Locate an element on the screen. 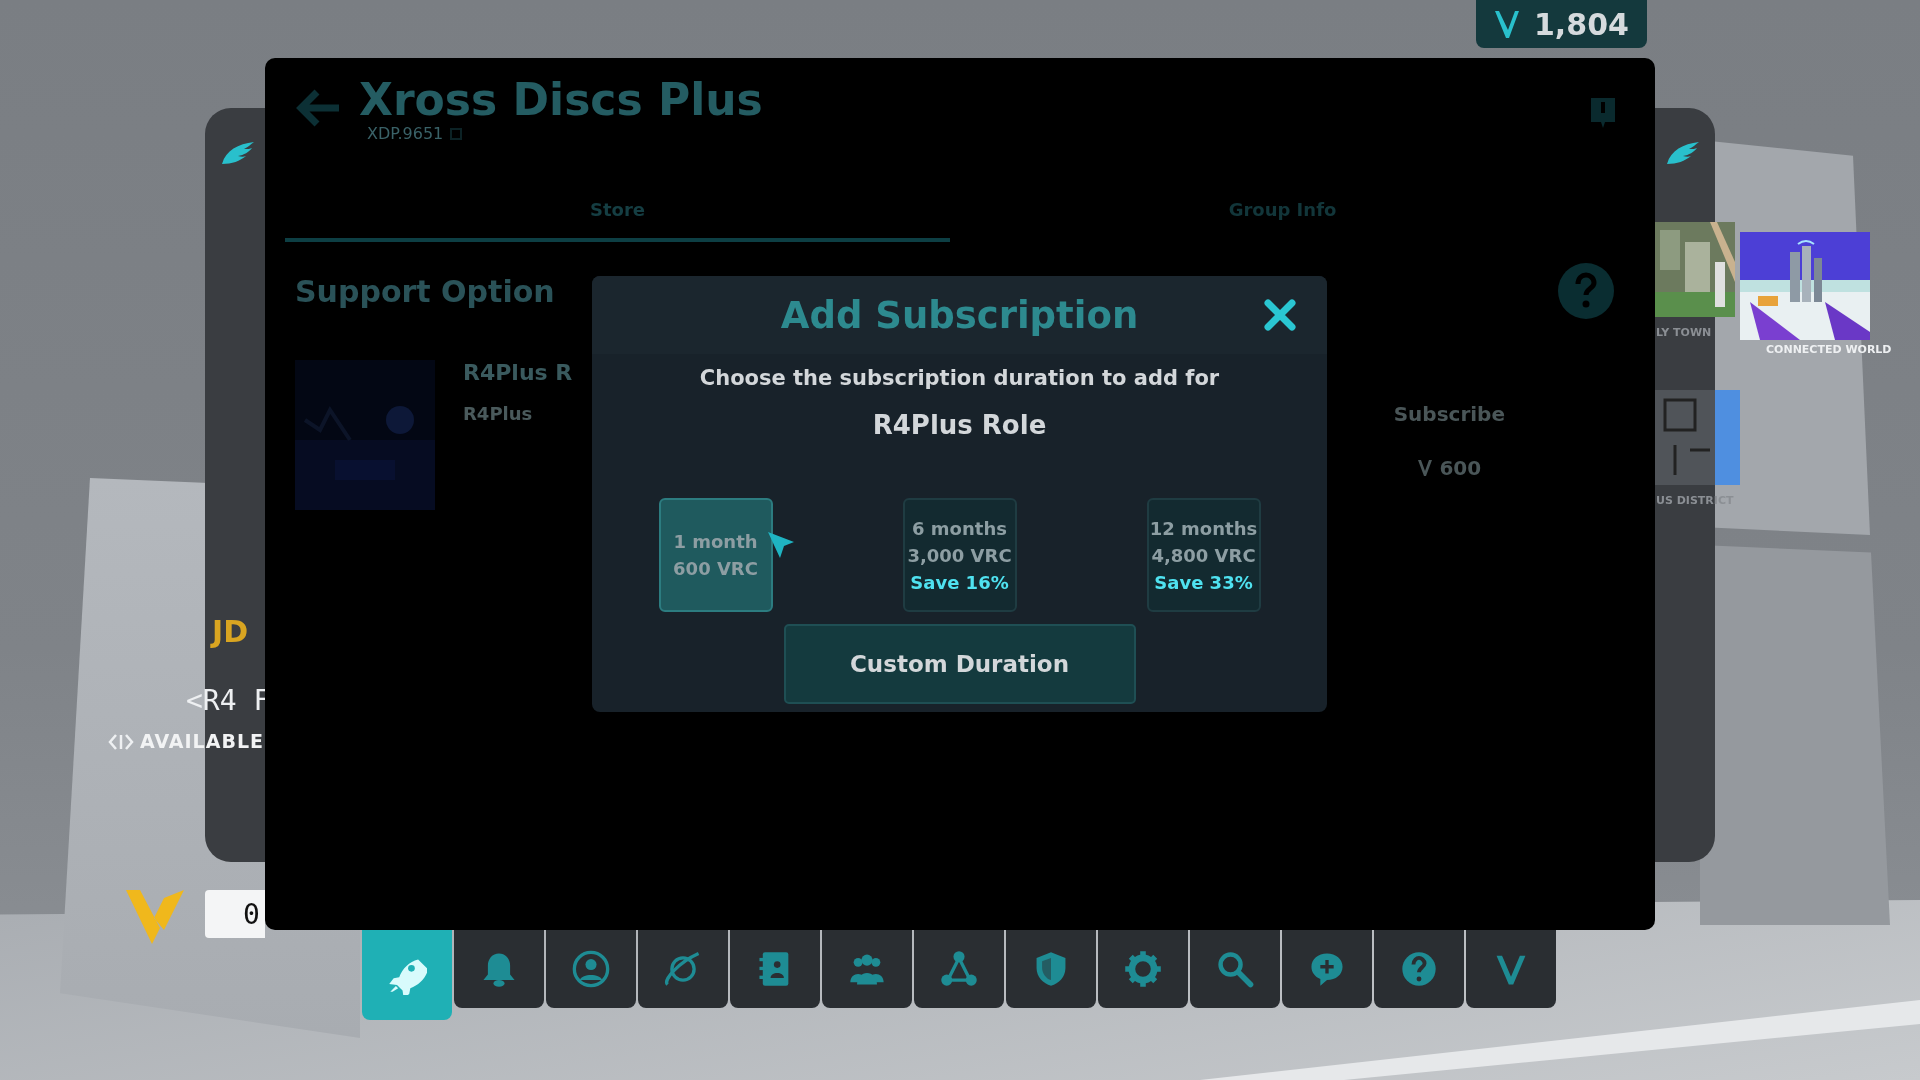  world-label: CONNECTED WORLD is located at coordinates (1829, 349).